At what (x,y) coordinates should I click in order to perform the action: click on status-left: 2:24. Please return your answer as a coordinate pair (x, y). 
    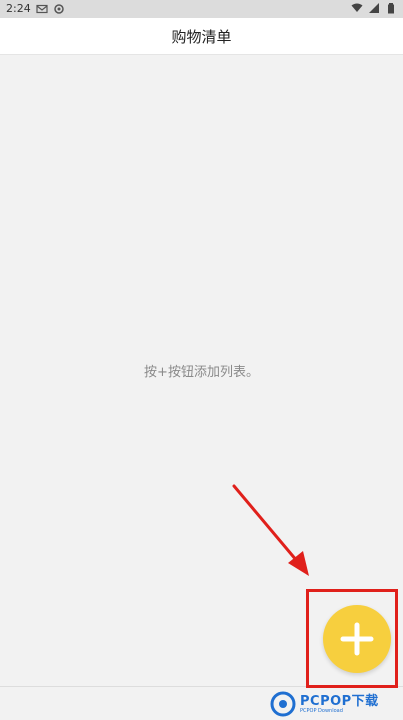
    Looking at the image, I should click on (35, 8).